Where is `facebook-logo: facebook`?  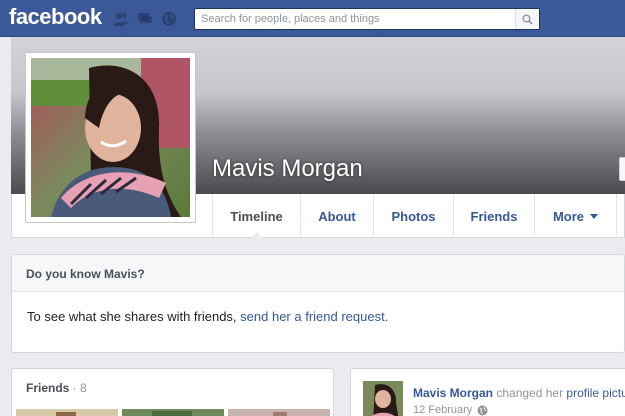 facebook-logo: facebook is located at coordinates (55, 17).